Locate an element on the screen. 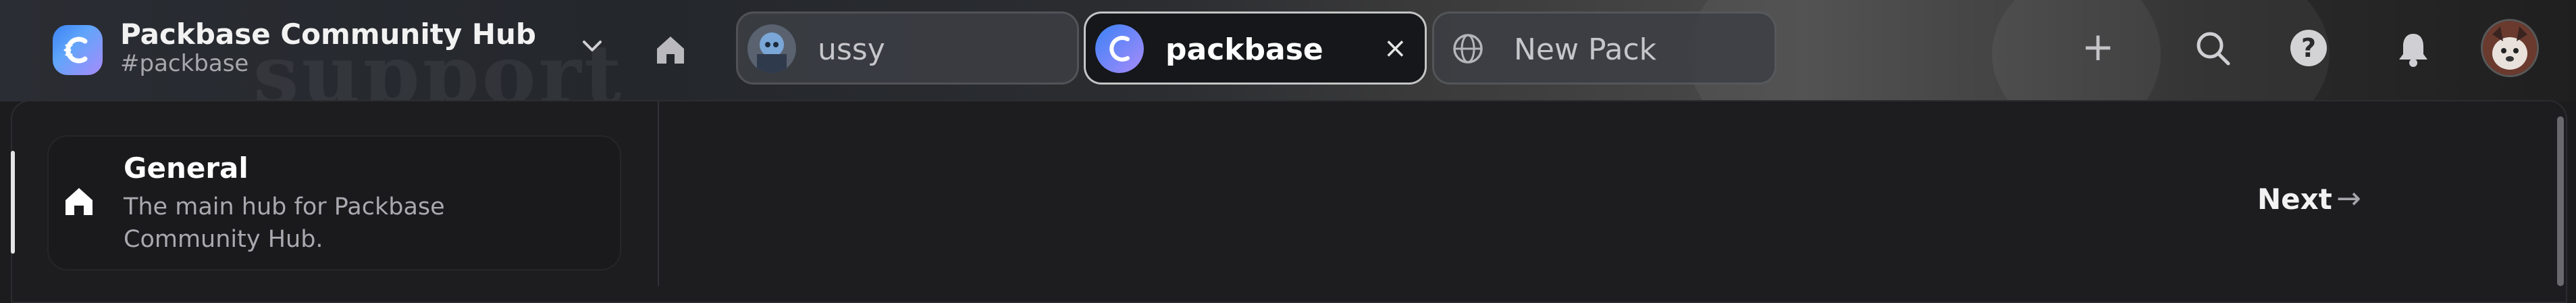  tab-new-pack: New Pack is located at coordinates (1605, 48).